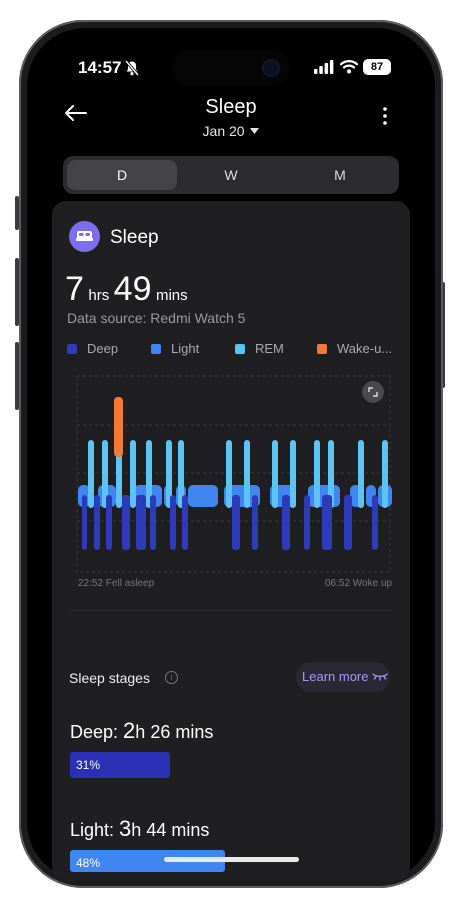 The height and width of the screenshot is (910, 462). Describe the element at coordinates (129, 730) in the screenshot. I see `stage-hours: 2` at that location.